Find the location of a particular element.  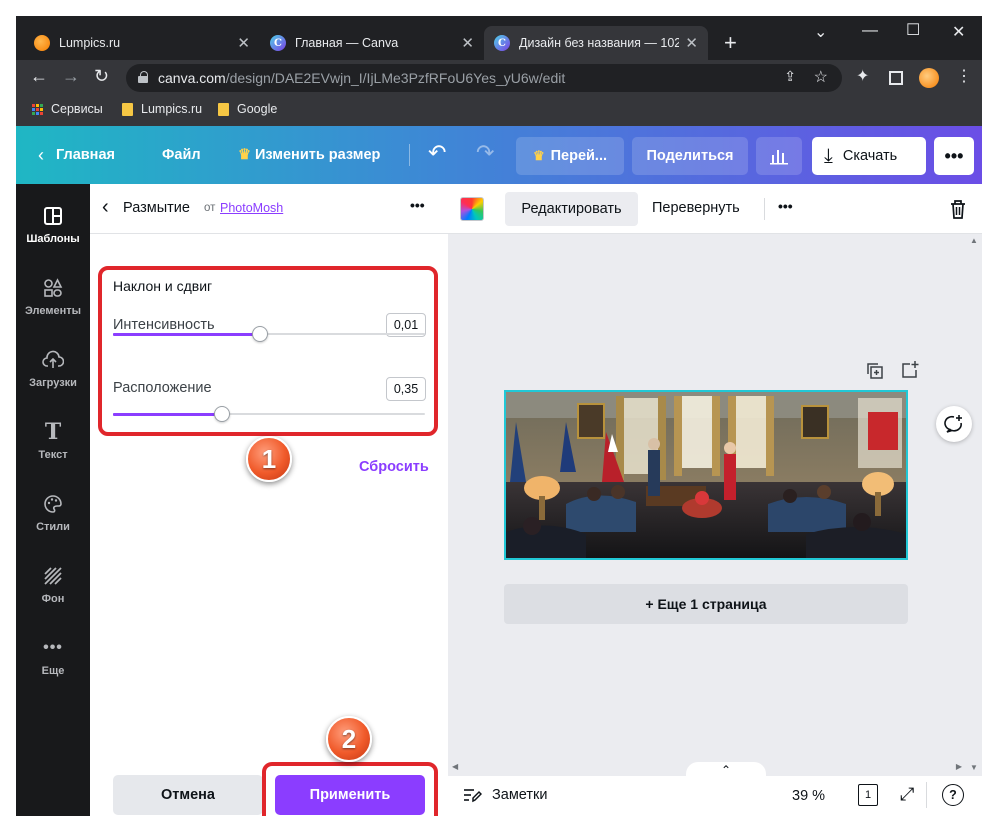

bookmark-label: Google is located at coordinates (257, 109).